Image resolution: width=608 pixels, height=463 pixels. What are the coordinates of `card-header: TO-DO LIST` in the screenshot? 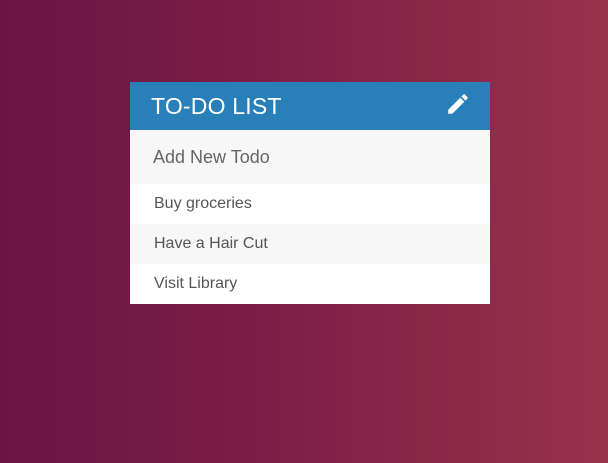 It's located at (310, 106).